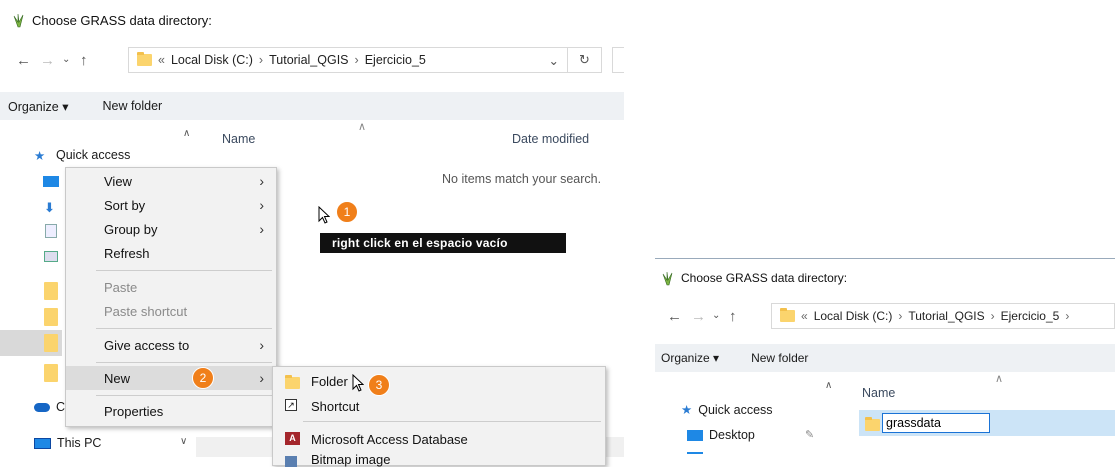  I want to click on step-badge-1: 1, so click(347, 212).